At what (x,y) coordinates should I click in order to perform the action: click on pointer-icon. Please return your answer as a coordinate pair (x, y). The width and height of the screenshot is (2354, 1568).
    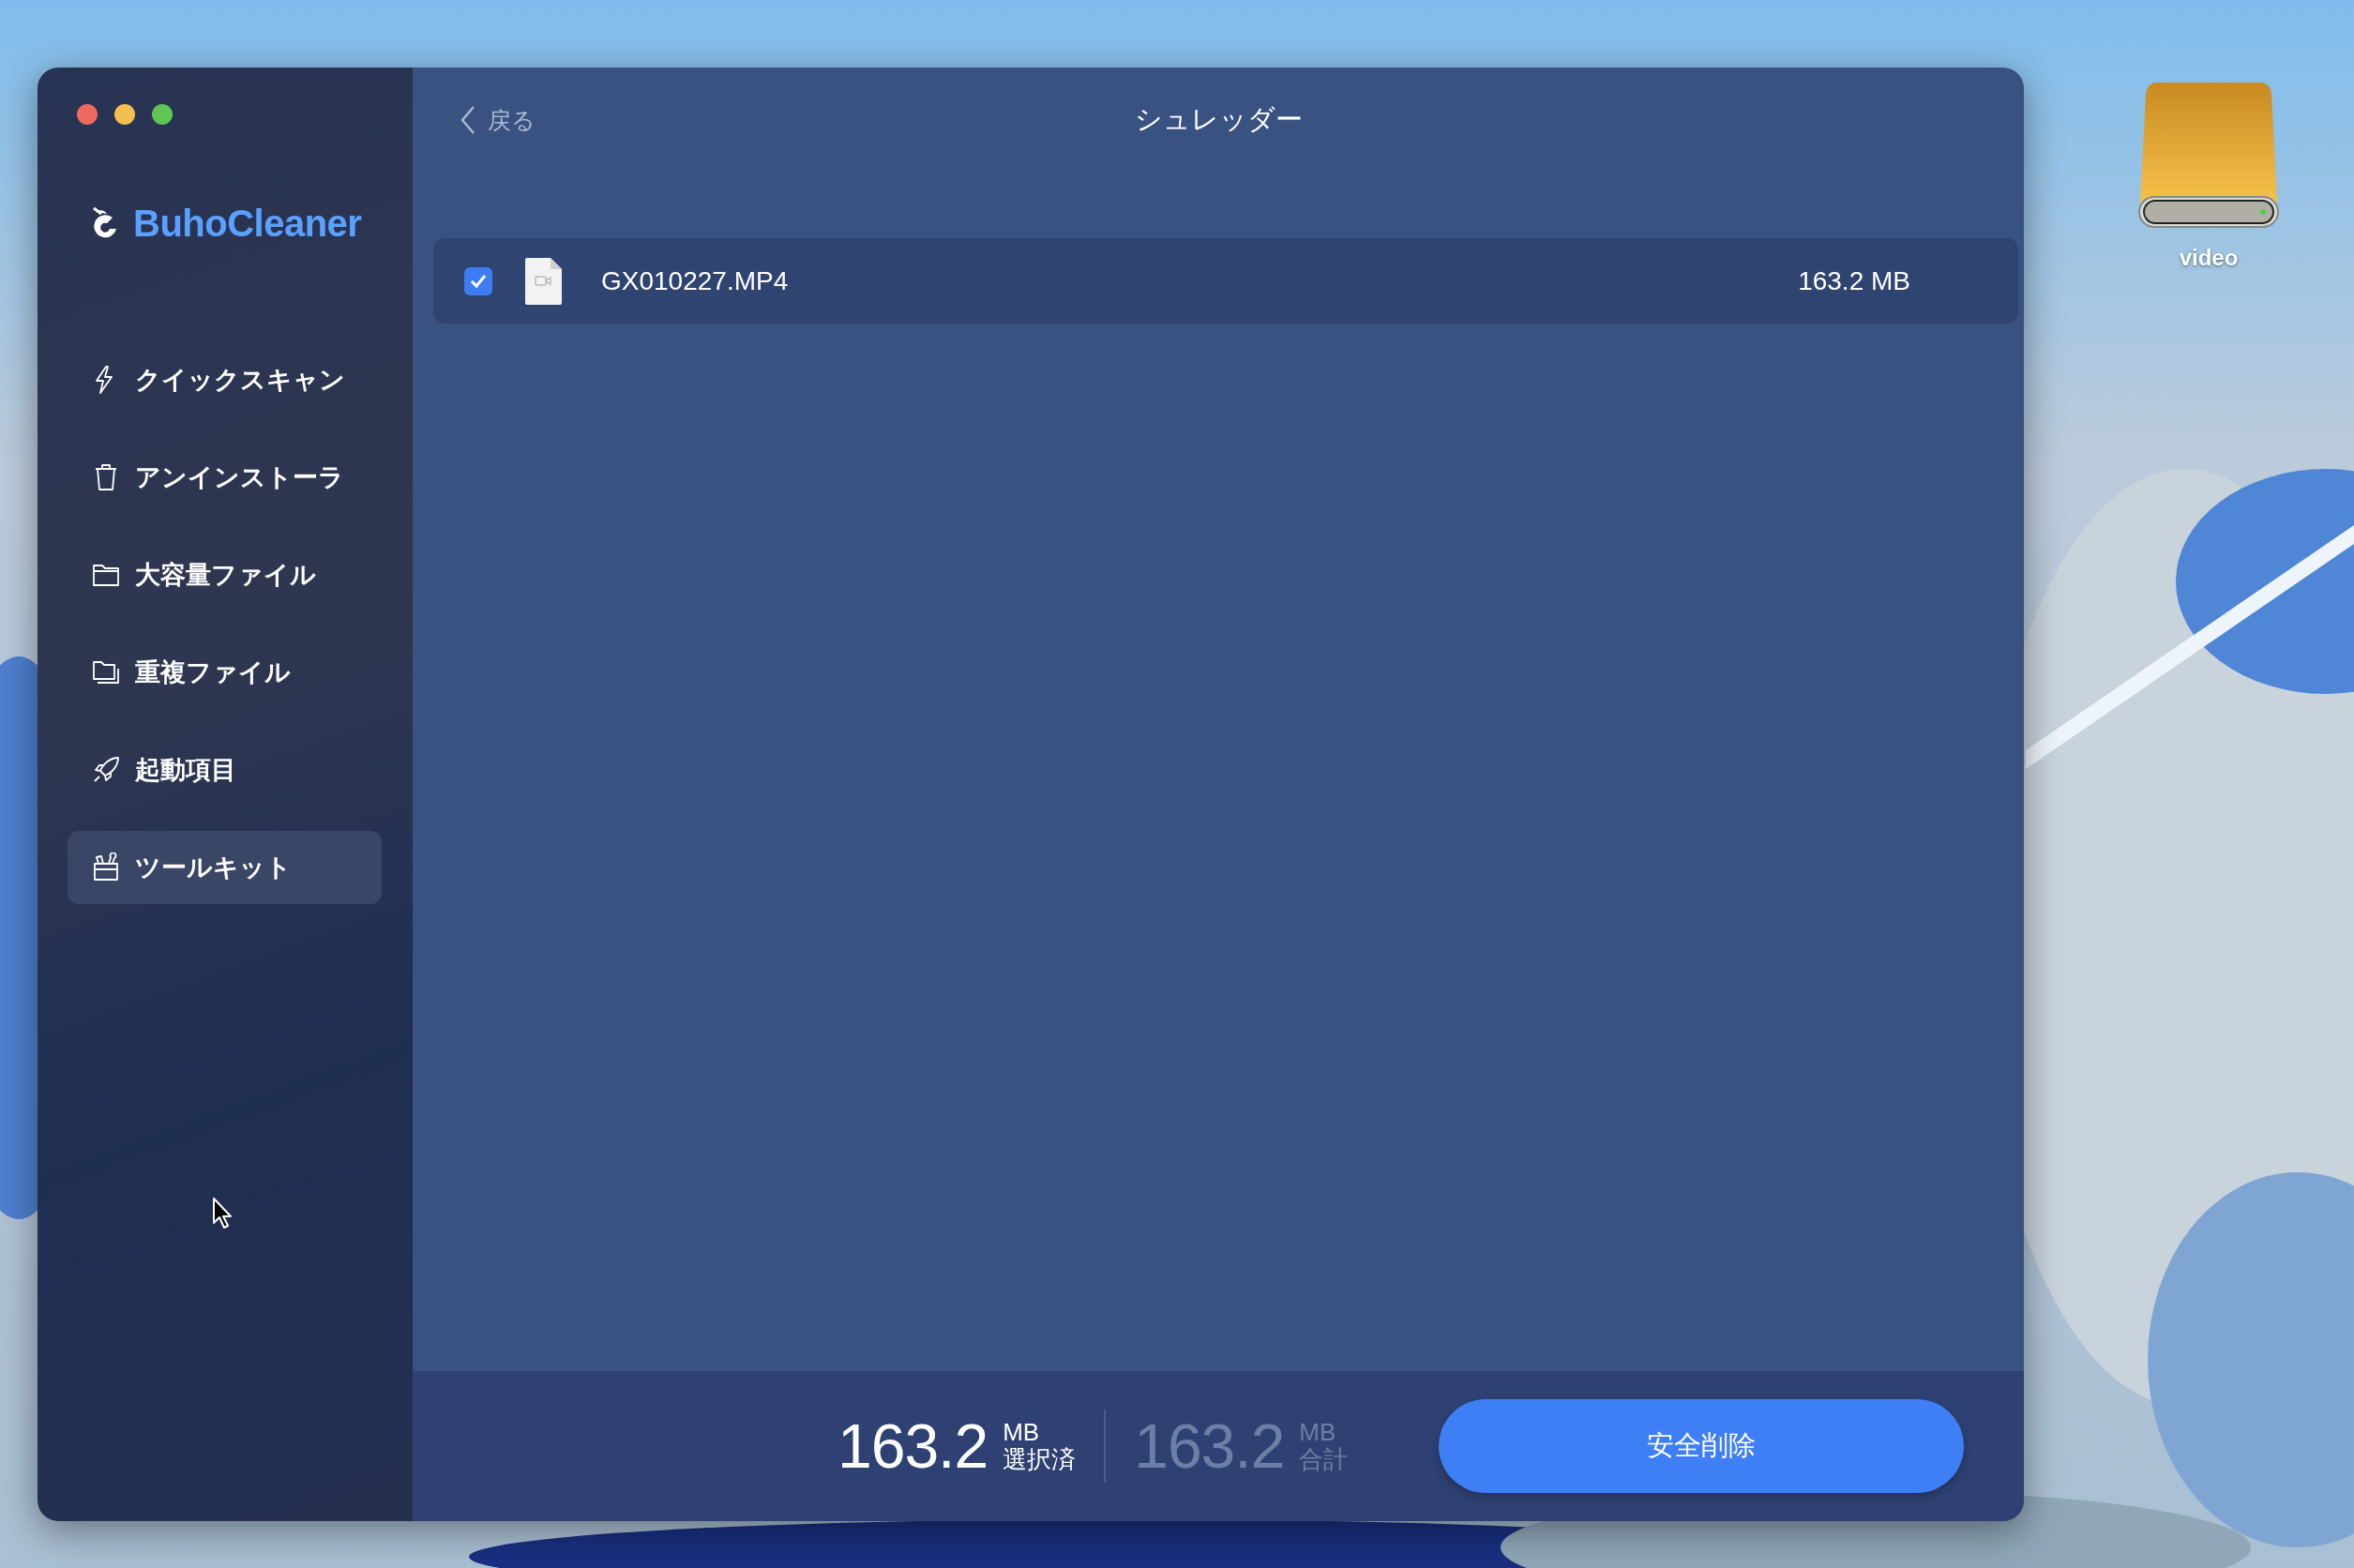
    Looking at the image, I should click on (223, 1213).